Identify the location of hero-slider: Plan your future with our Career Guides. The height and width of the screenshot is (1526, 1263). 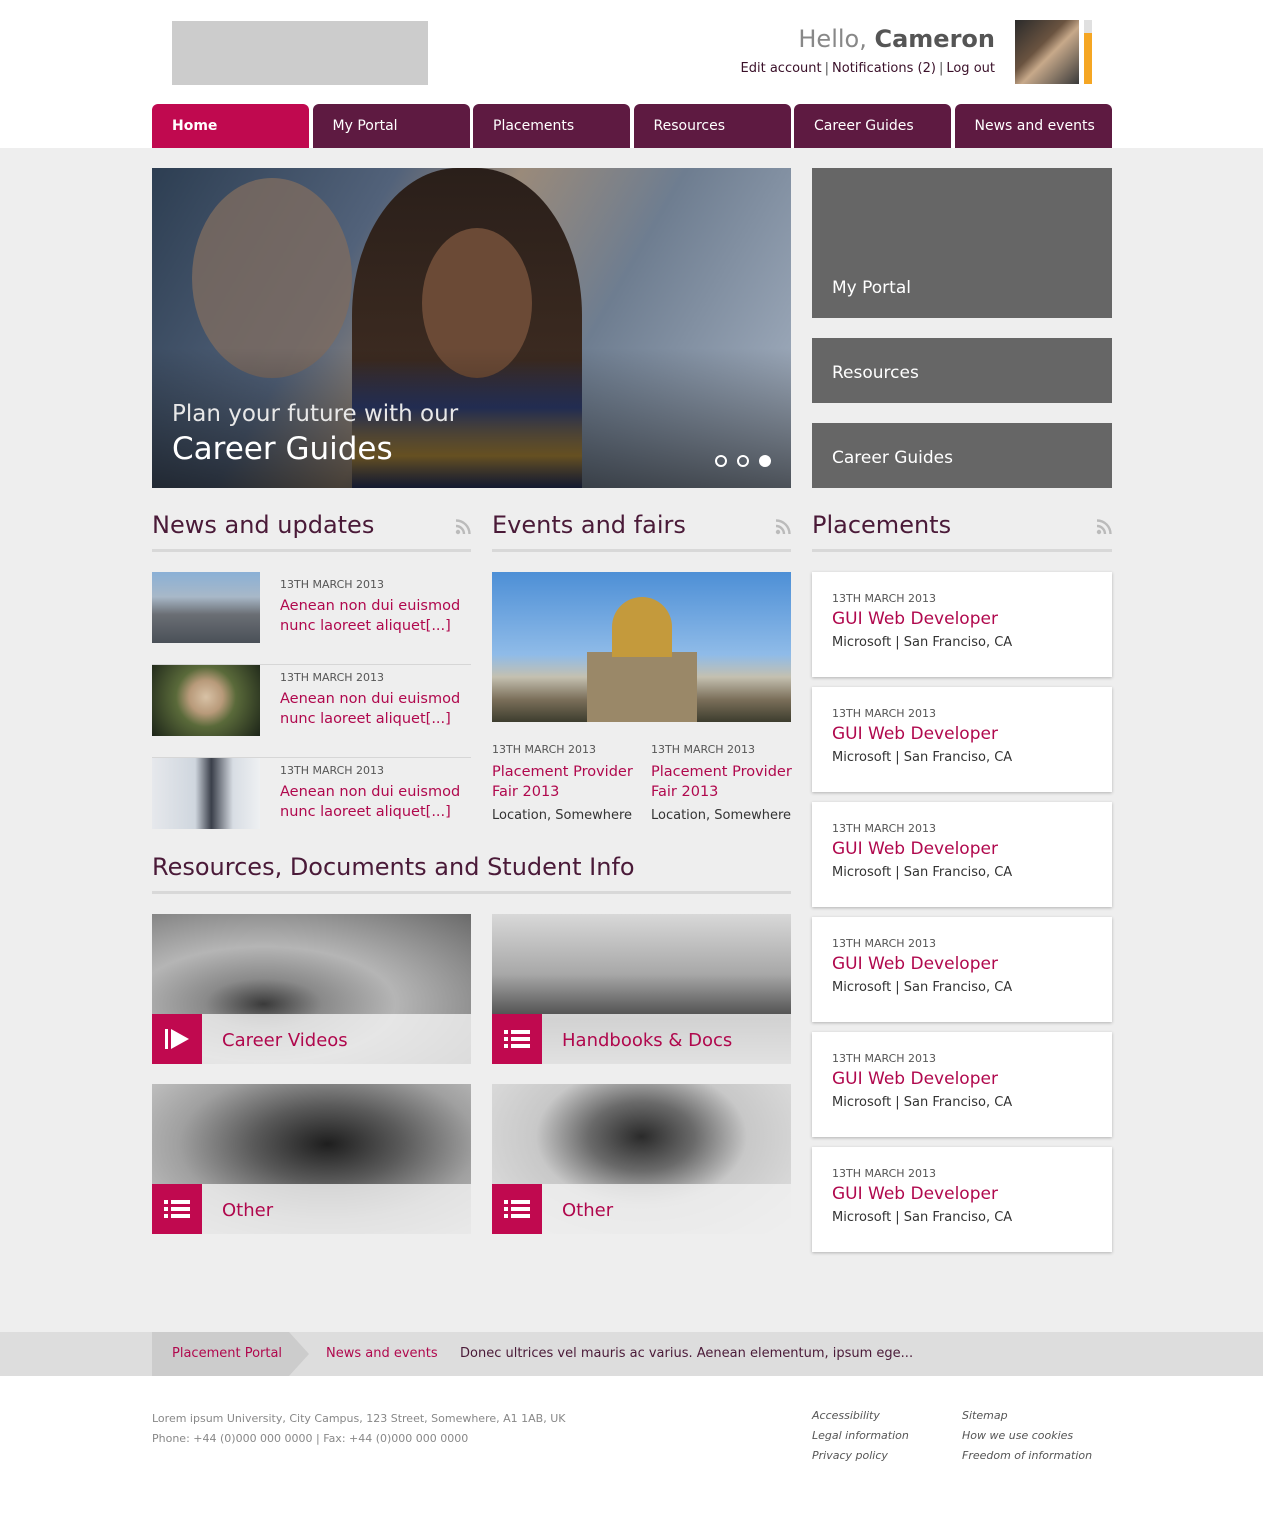
(471, 328).